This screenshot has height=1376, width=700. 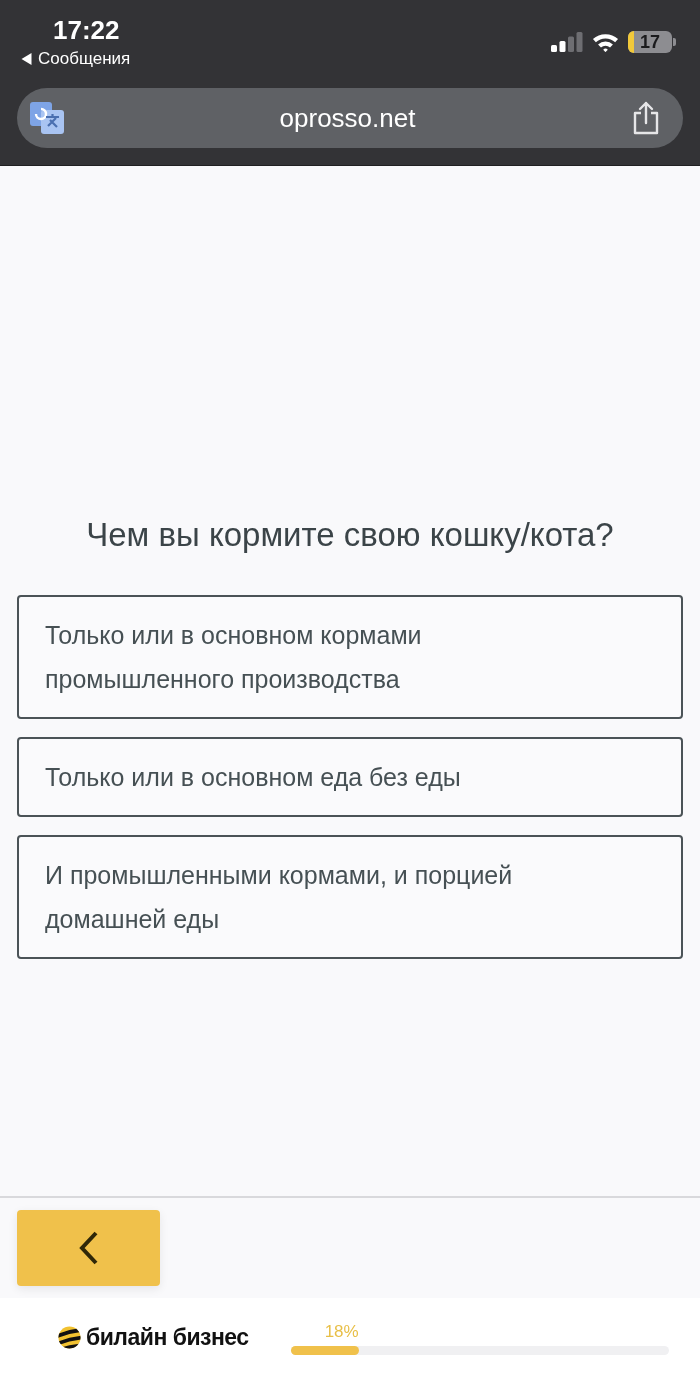 What do you see at coordinates (350, 897) in the screenshot?
I see `answer-option: И промышленными кормами, и порцией домашней еды` at bounding box center [350, 897].